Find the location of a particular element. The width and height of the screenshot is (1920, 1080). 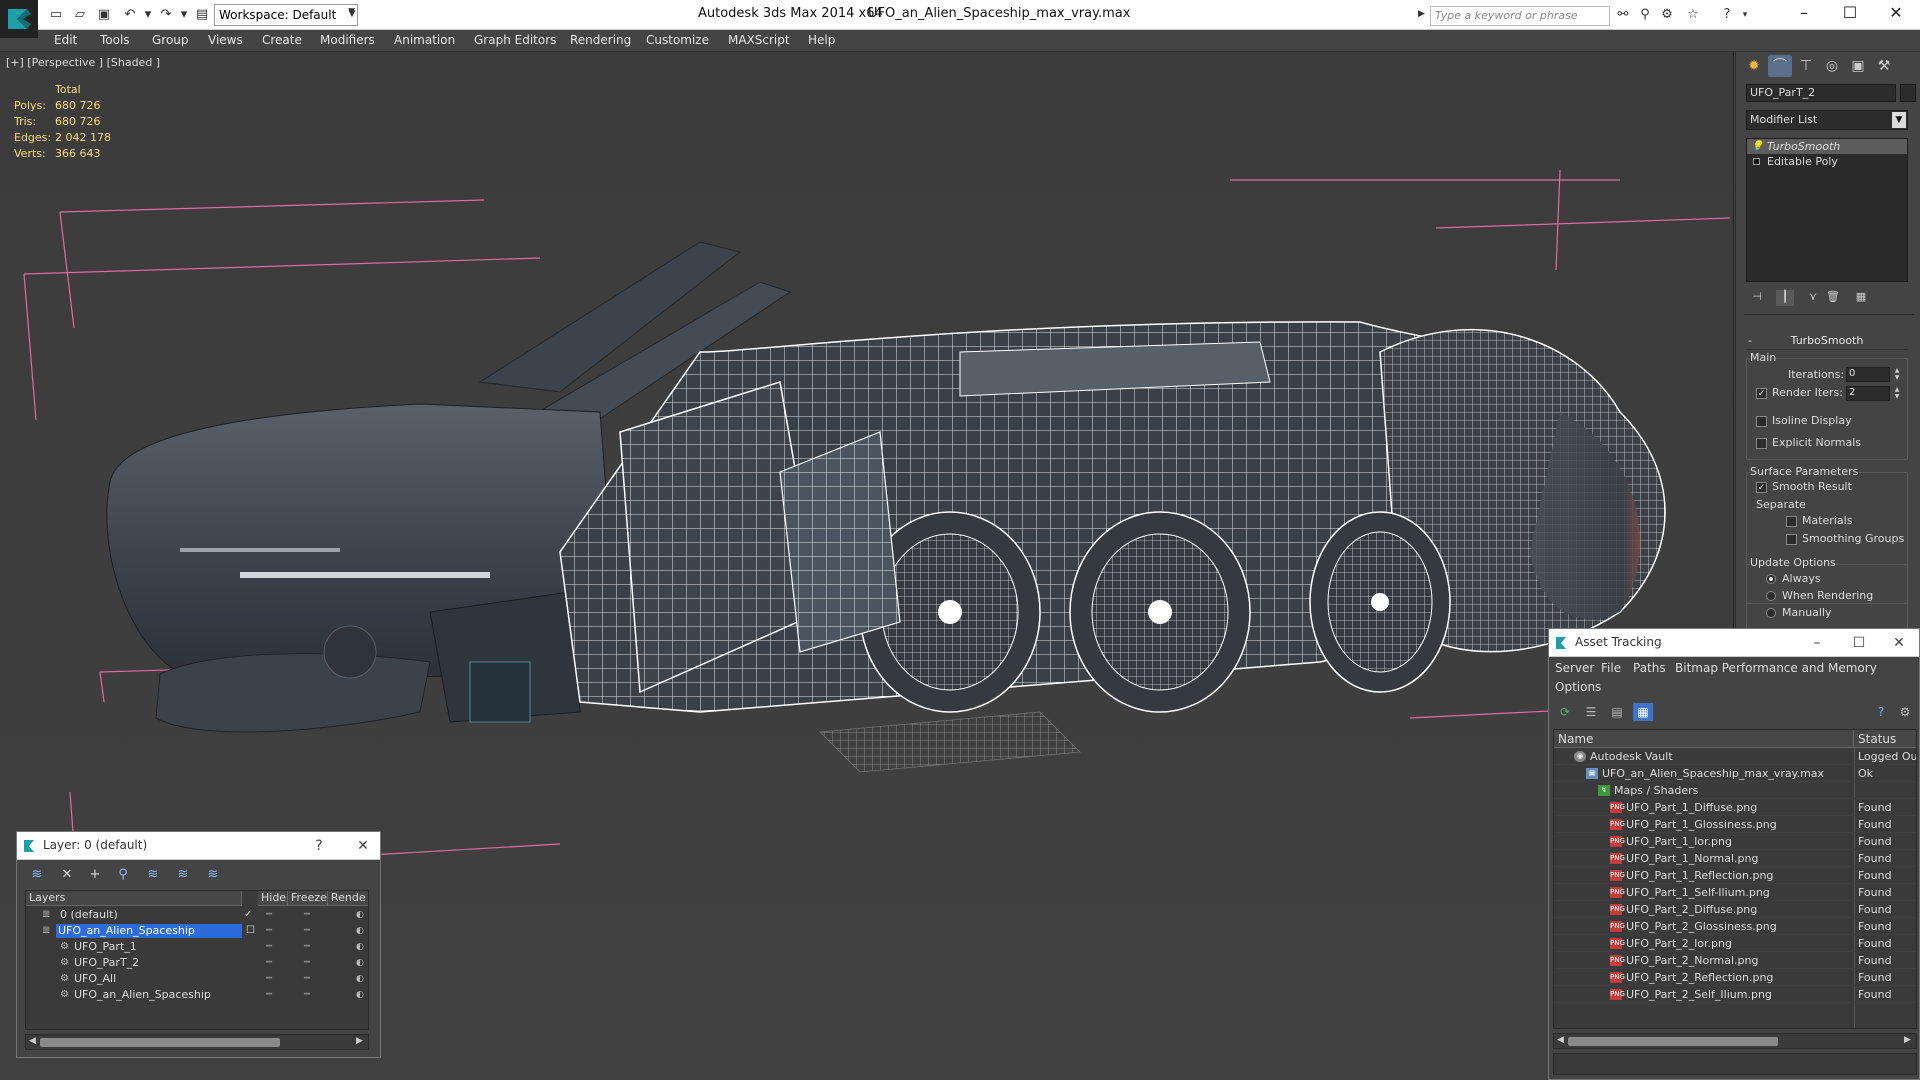

help-button: ? is located at coordinates (319, 846).